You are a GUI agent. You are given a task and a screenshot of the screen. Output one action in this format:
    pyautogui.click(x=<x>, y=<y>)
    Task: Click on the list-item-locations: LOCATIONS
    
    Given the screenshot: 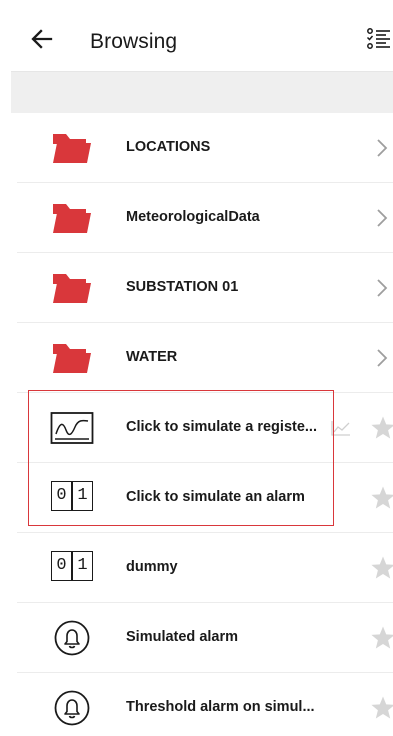 What is the action you would take?
    pyautogui.click(x=205, y=148)
    